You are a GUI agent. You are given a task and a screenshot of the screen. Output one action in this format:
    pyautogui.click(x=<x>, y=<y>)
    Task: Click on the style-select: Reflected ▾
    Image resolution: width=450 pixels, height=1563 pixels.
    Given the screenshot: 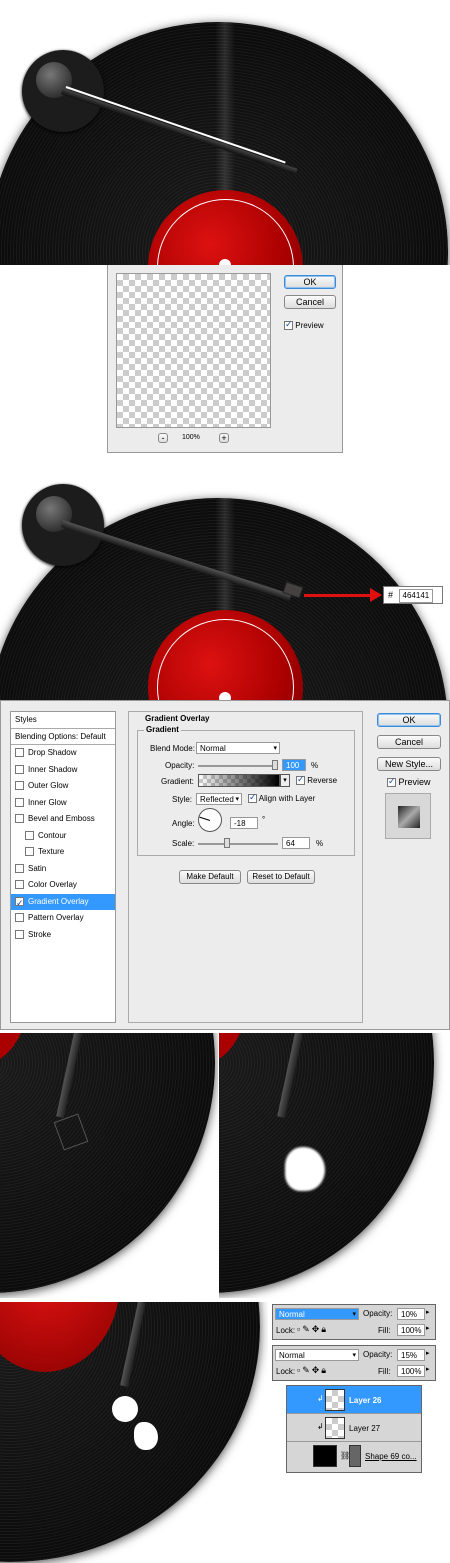 What is the action you would take?
    pyautogui.click(x=219, y=799)
    